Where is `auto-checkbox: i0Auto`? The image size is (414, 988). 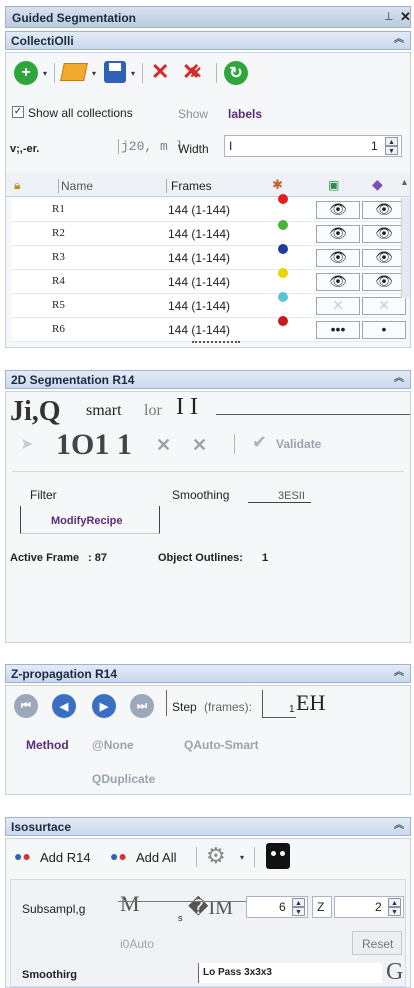 auto-checkbox: i0Auto is located at coordinates (137, 944).